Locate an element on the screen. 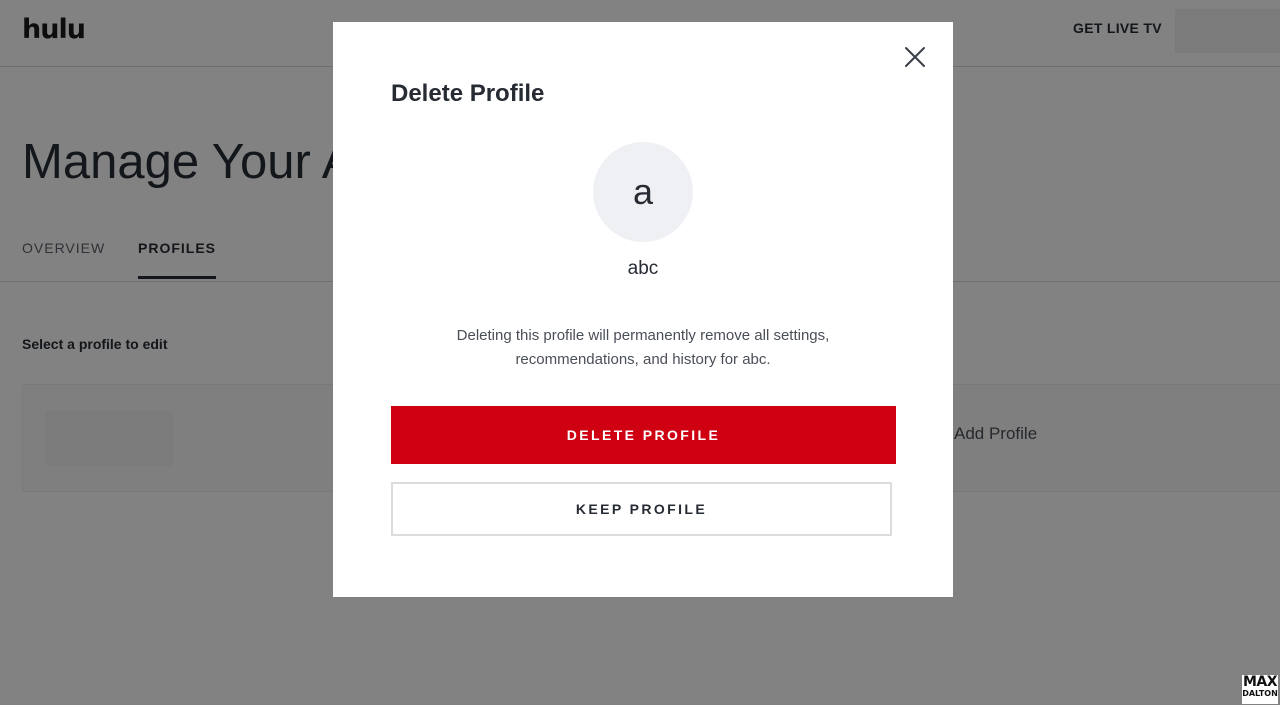 Image resolution: width=1280 pixels, height=705 pixels. delete-profile-button: DELETE PROFILE is located at coordinates (643, 435).